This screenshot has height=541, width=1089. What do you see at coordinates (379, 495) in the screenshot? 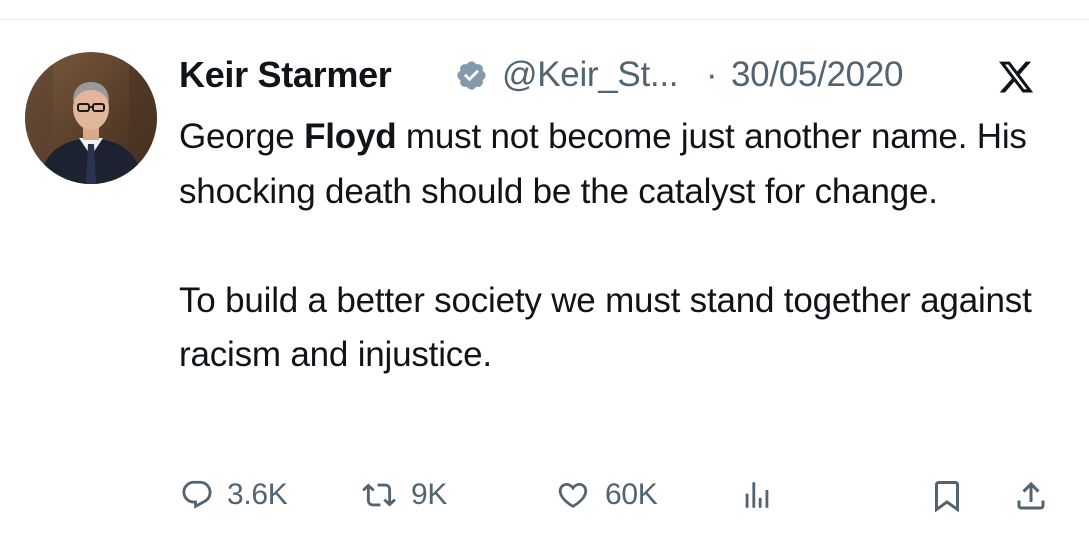
I see `repost-icon` at bounding box center [379, 495].